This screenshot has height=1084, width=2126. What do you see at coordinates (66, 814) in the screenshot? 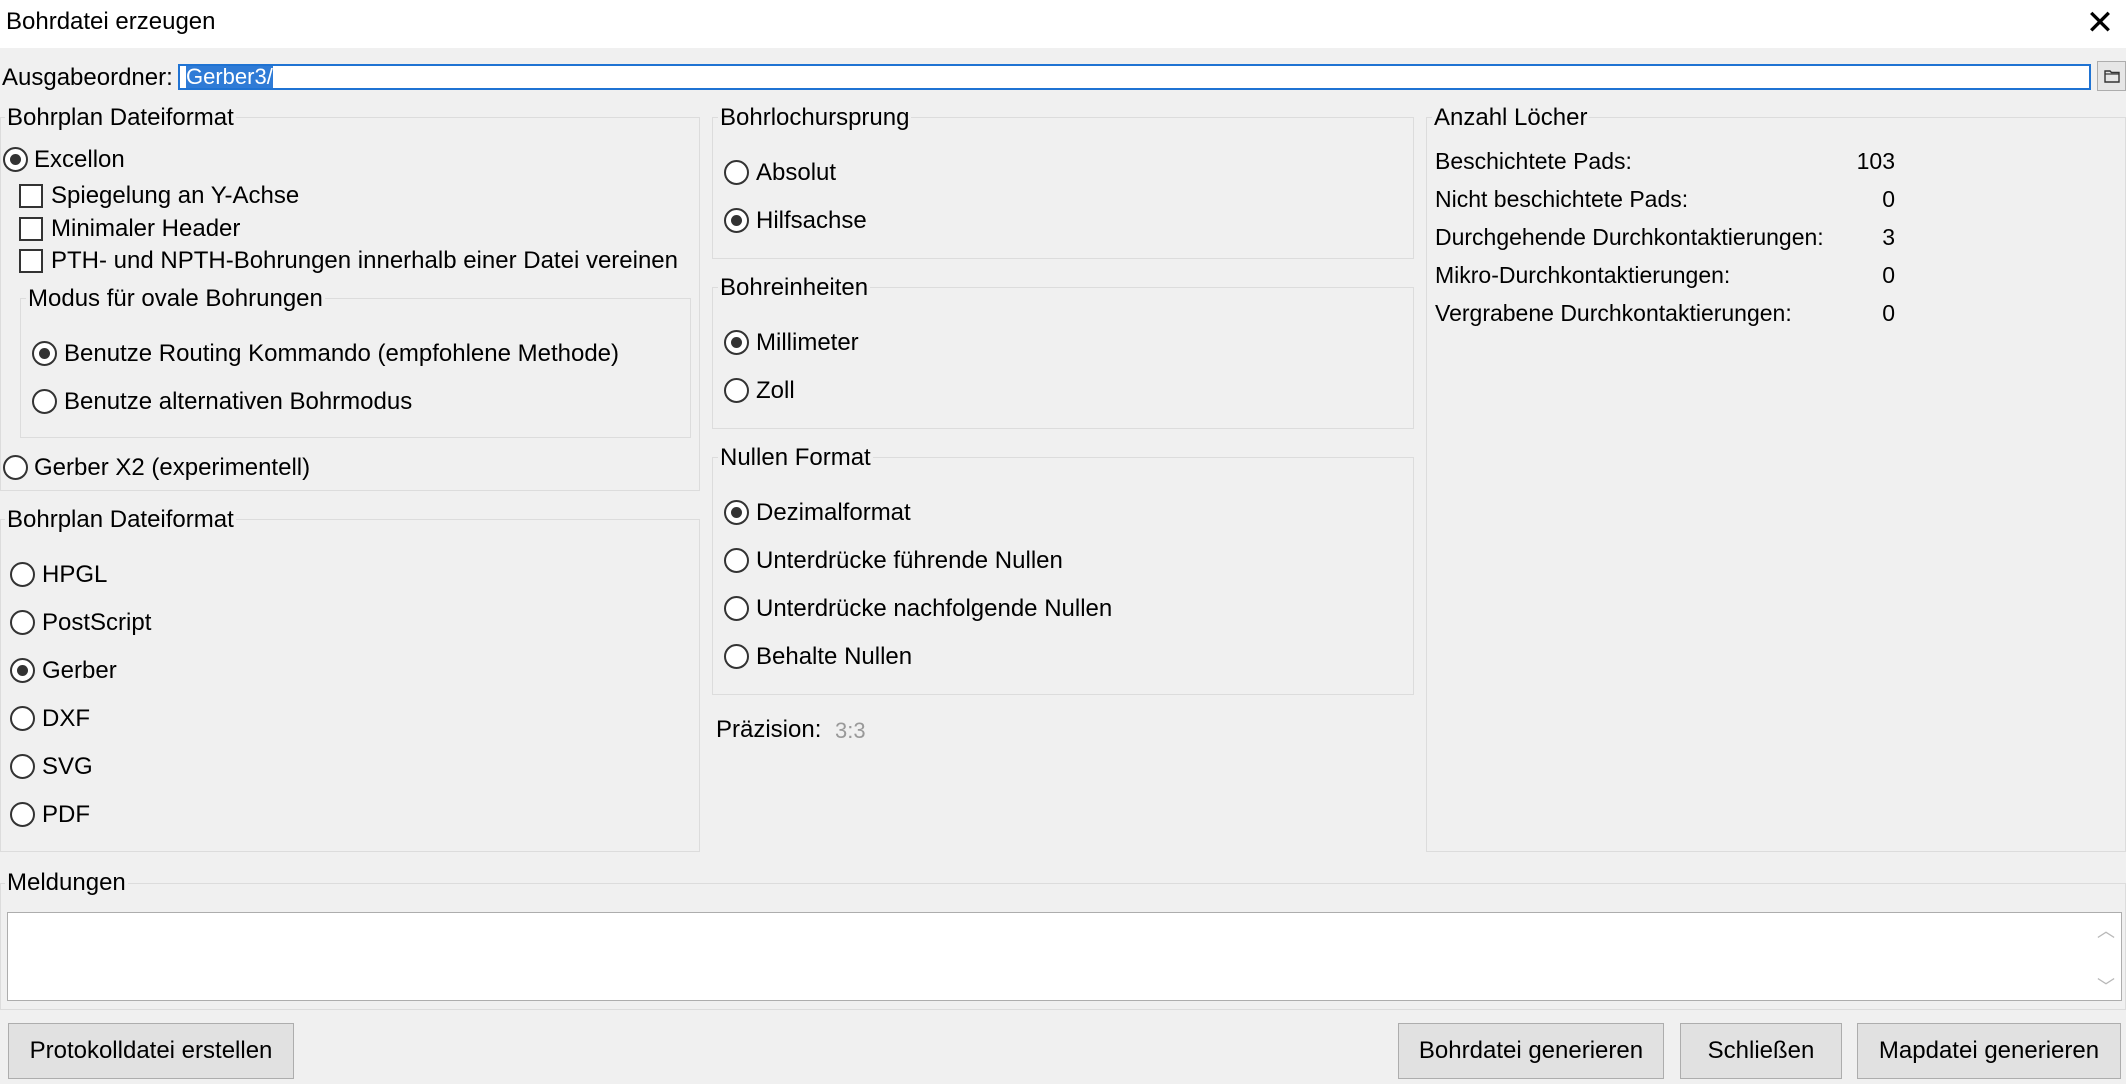
I see `map-pdf-label: PDF` at bounding box center [66, 814].